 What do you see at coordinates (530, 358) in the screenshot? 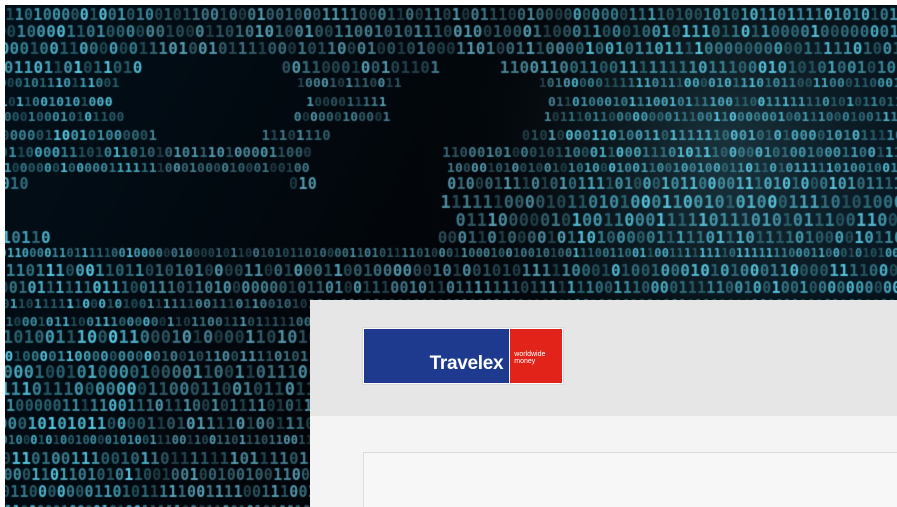
I see `logo-tagline: worldwide money` at bounding box center [530, 358].